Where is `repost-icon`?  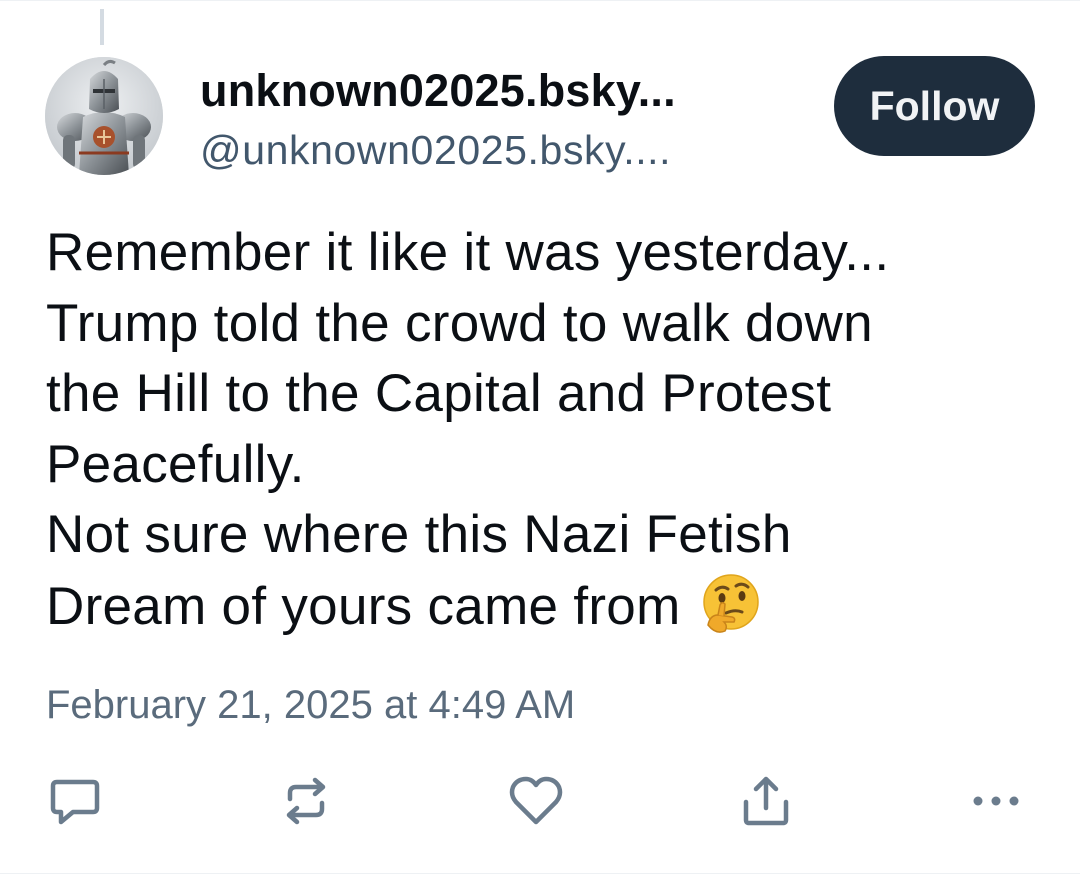
repost-icon is located at coordinates (306, 801).